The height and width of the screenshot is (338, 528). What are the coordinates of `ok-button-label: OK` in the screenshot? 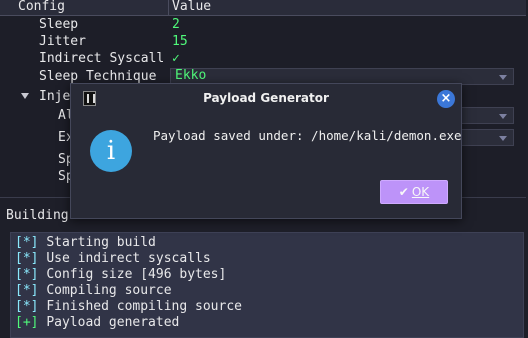 It's located at (420, 192).